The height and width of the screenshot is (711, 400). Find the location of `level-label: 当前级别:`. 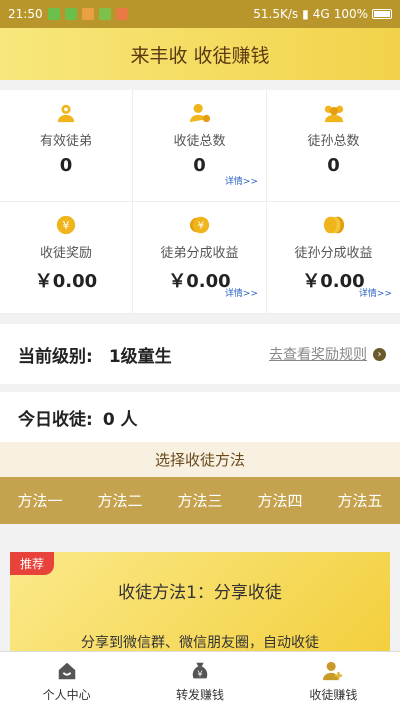

level-label: 当前级别: is located at coordinates (55, 356).